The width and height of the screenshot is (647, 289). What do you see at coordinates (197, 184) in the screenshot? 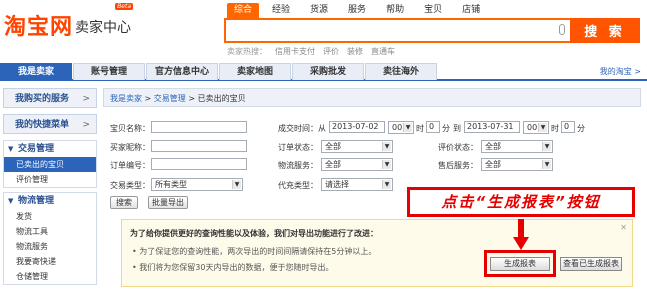
I see `trade-type-select: 所有类型 ▼` at bounding box center [197, 184].